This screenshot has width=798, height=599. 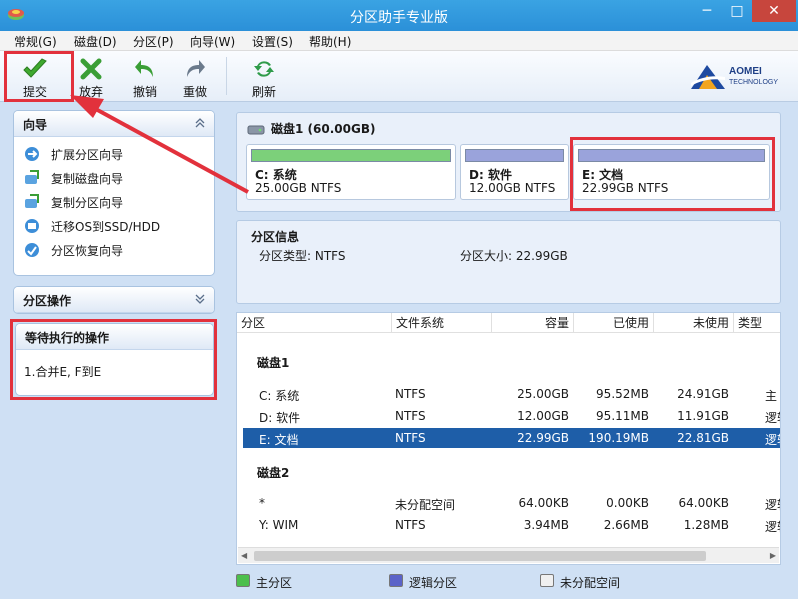 What do you see at coordinates (95, 41) in the screenshot?
I see `menu-disk: 磁盘(D)` at bounding box center [95, 41].